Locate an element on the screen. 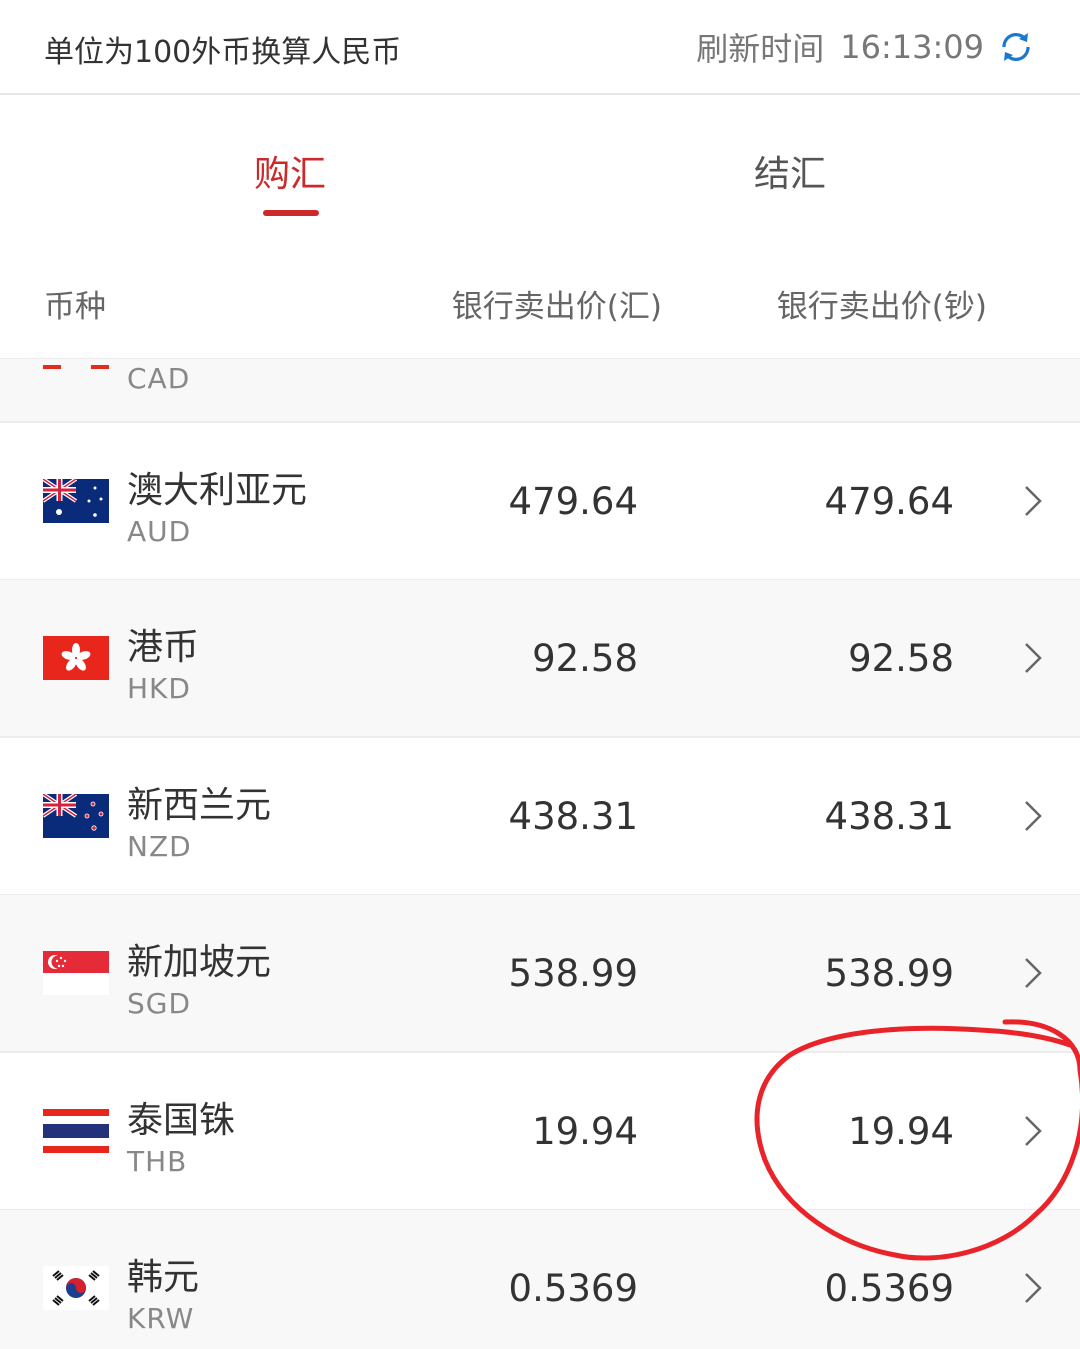 The image size is (1080, 1349). sell-transfer-value: 438.31 is located at coordinates (573, 816).